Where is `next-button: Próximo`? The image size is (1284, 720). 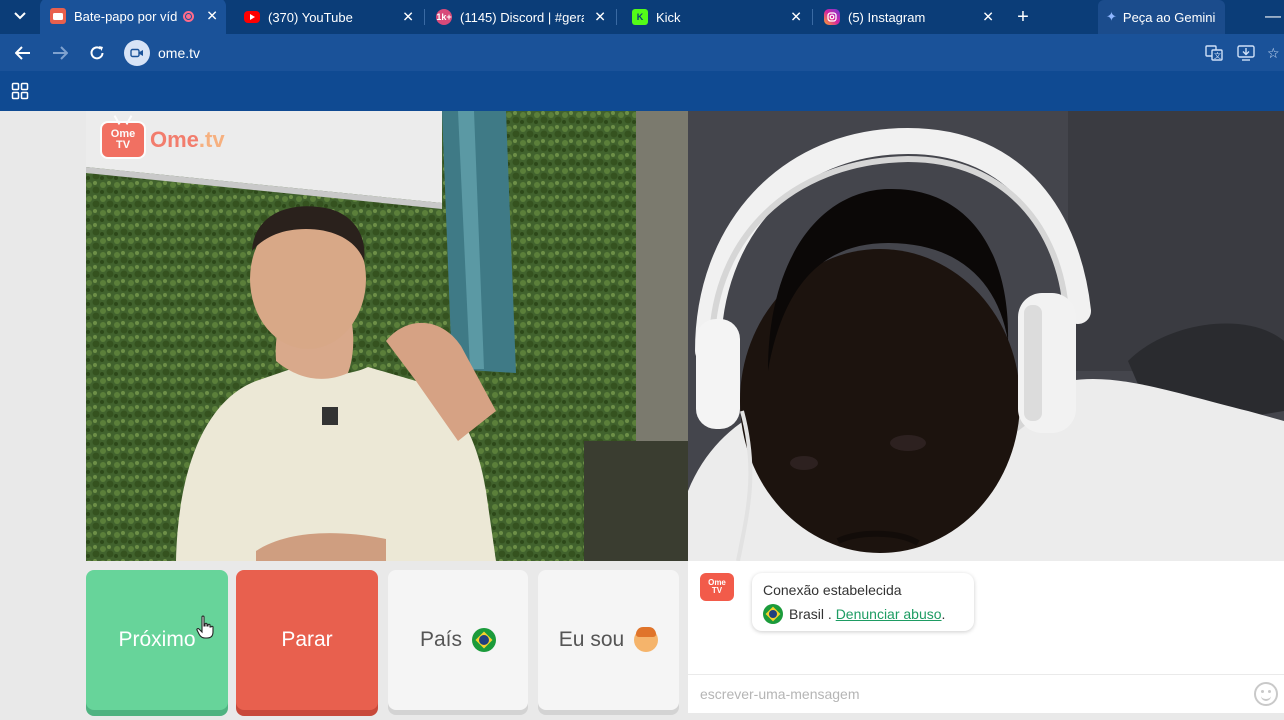 next-button: Próximo is located at coordinates (157, 640).